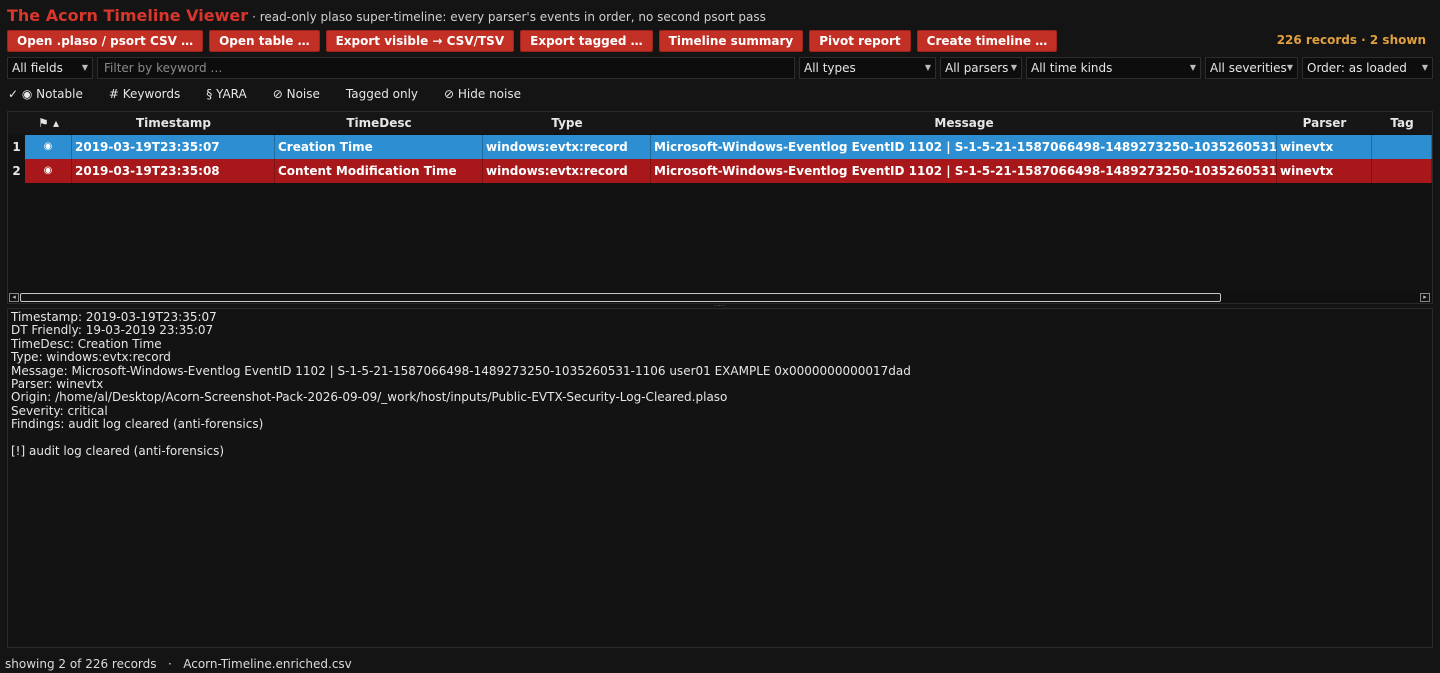 This screenshot has height=673, width=1440. I want to click on record-count: 226 records · 2 shown, so click(1351, 40).